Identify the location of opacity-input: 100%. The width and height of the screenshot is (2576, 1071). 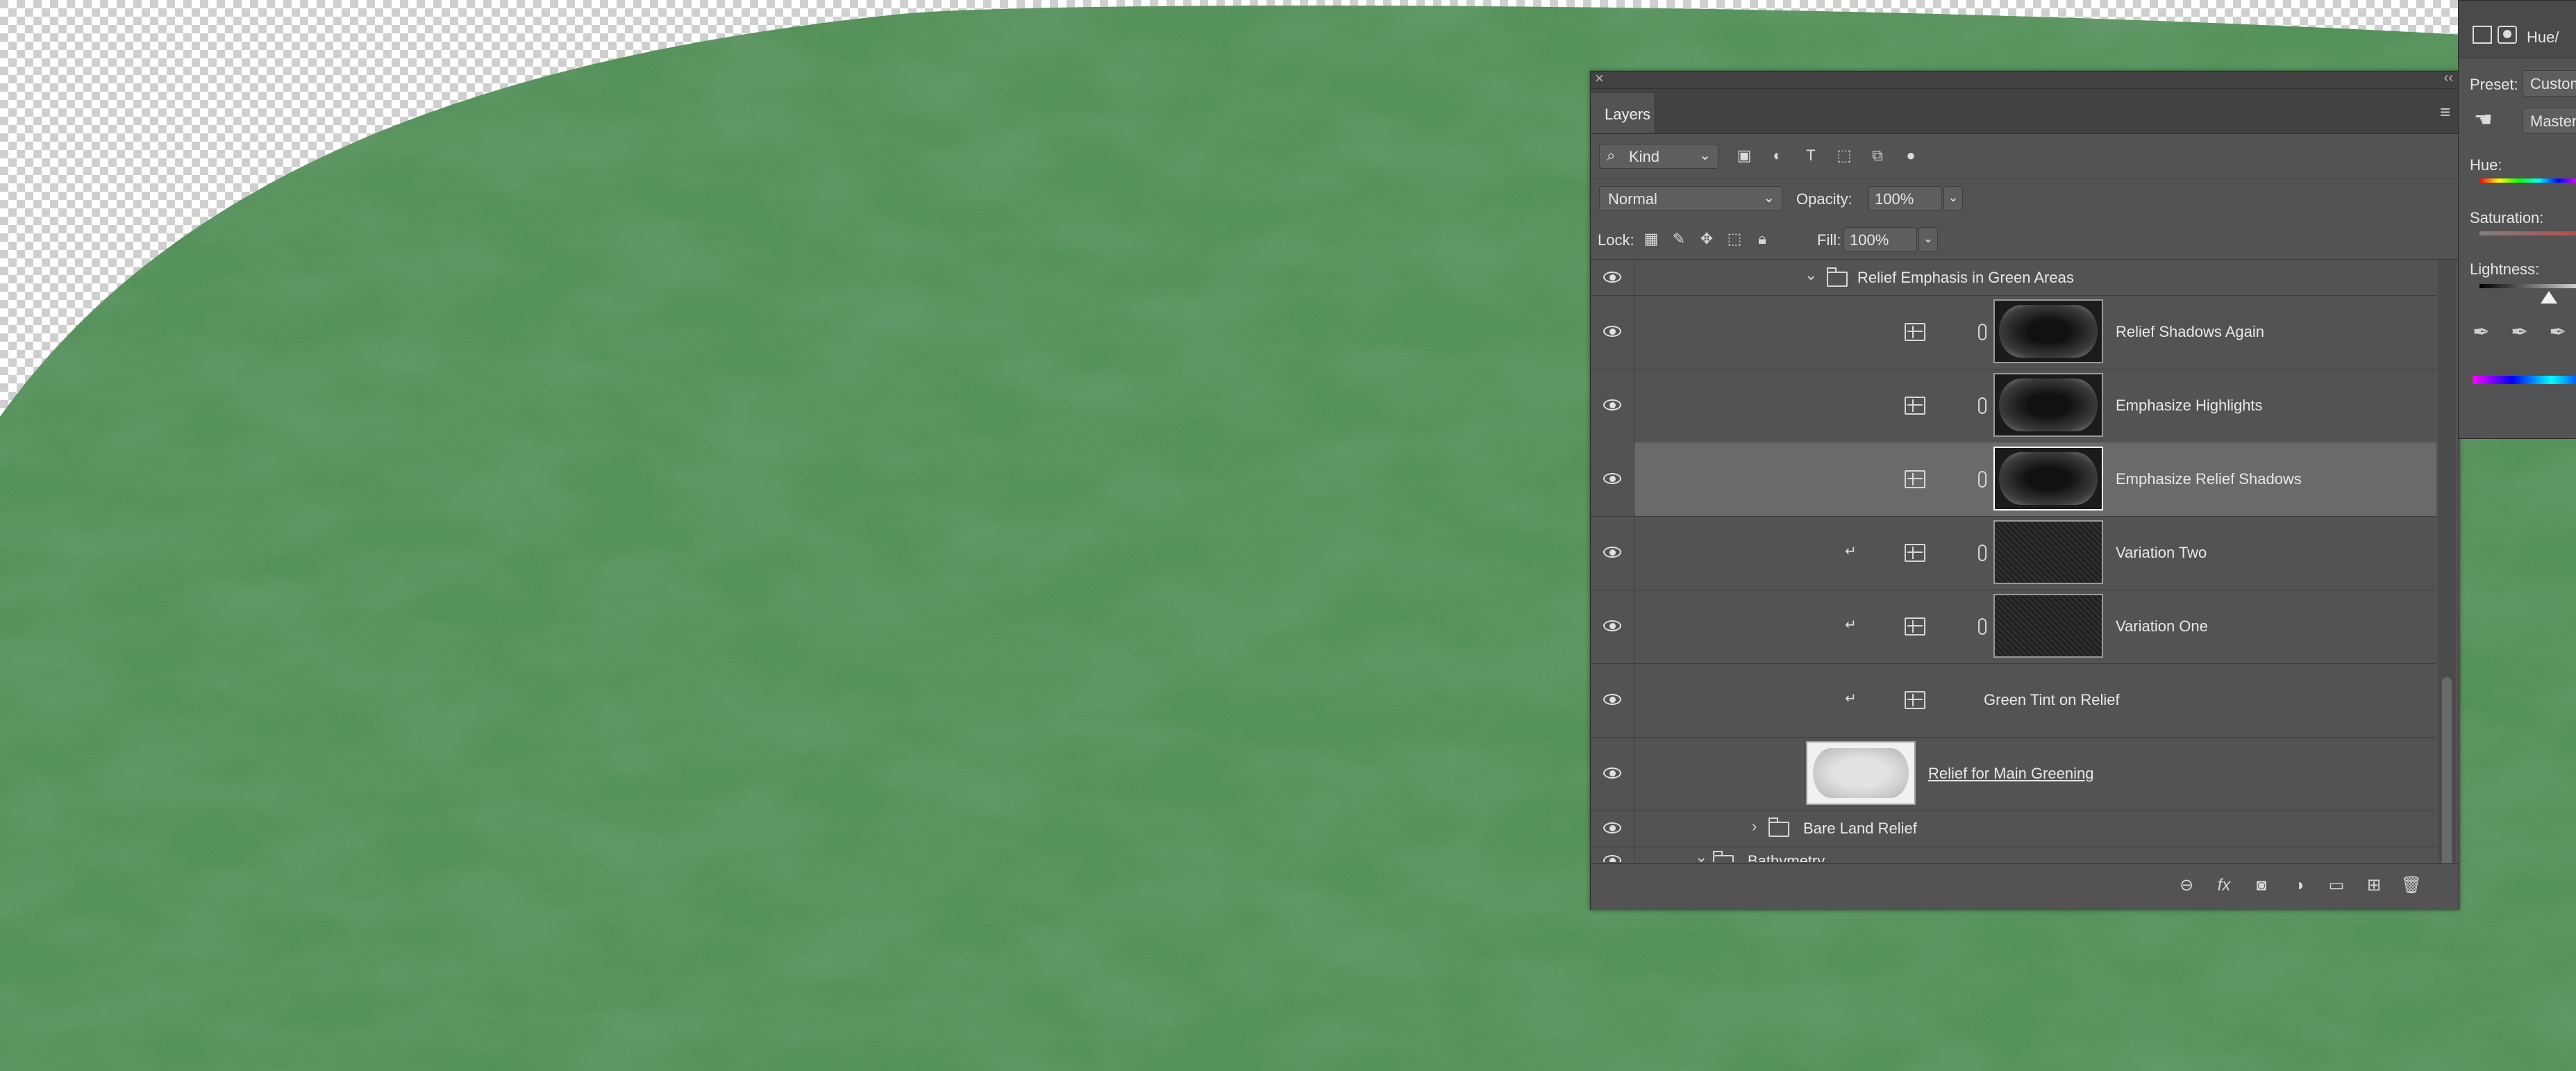
(1905, 198).